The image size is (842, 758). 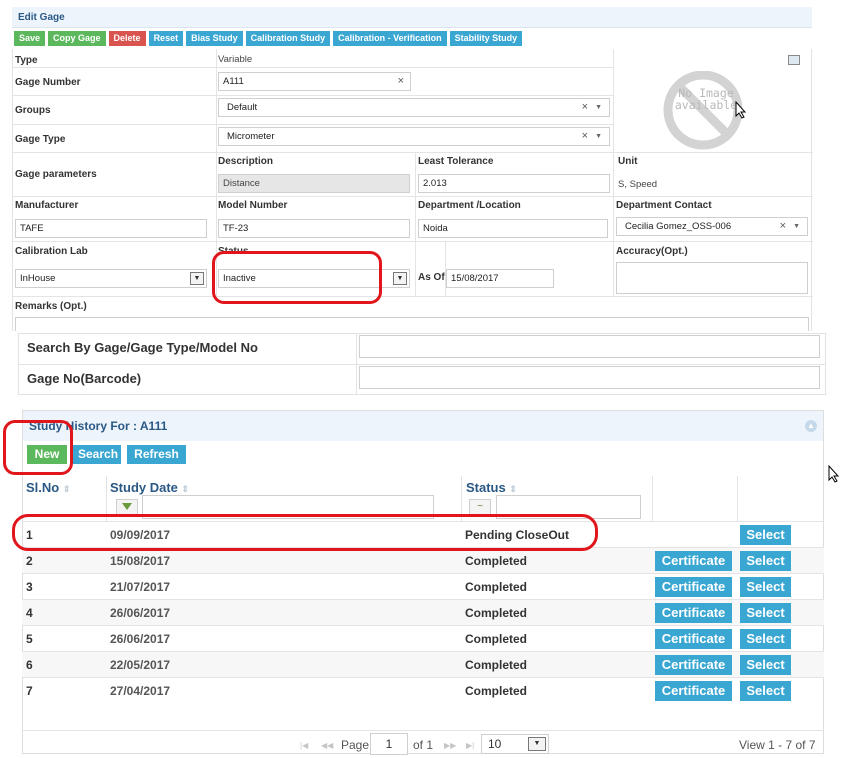 I want to click on accuracy-label: Accuracy(Opt.), so click(x=652, y=251).